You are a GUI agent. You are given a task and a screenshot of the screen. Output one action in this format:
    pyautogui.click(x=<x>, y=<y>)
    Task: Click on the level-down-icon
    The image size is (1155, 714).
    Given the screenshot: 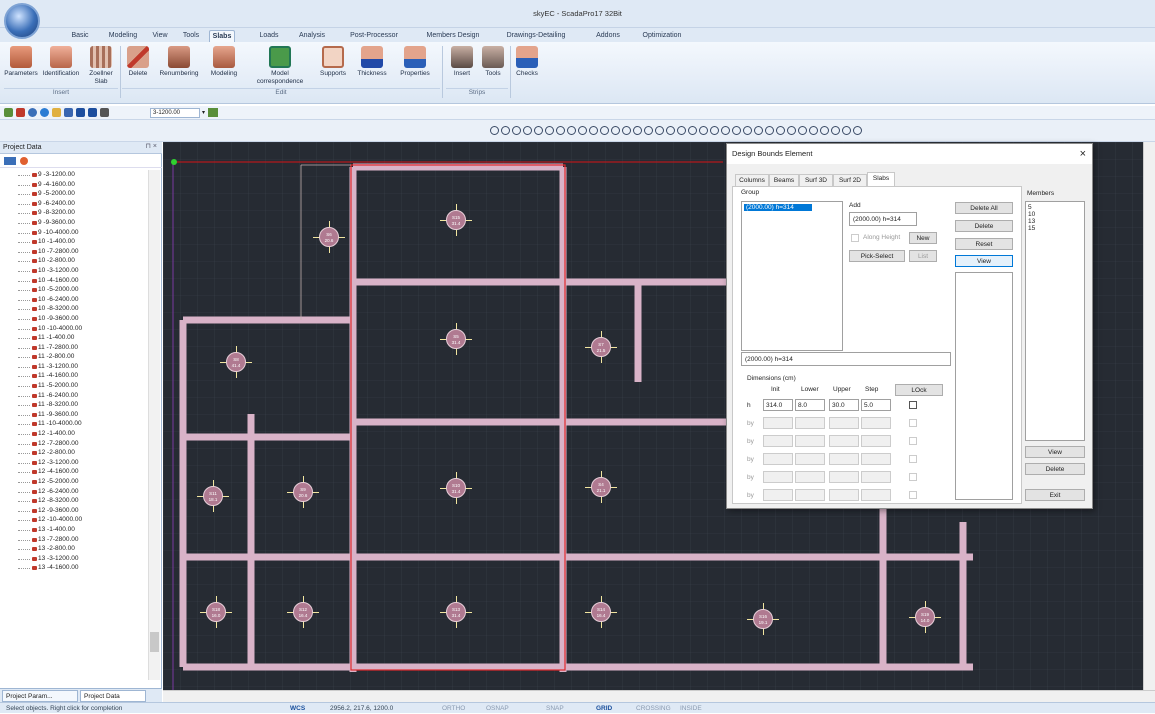 What is the action you would take?
    pyautogui.click(x=92, y=113)
    